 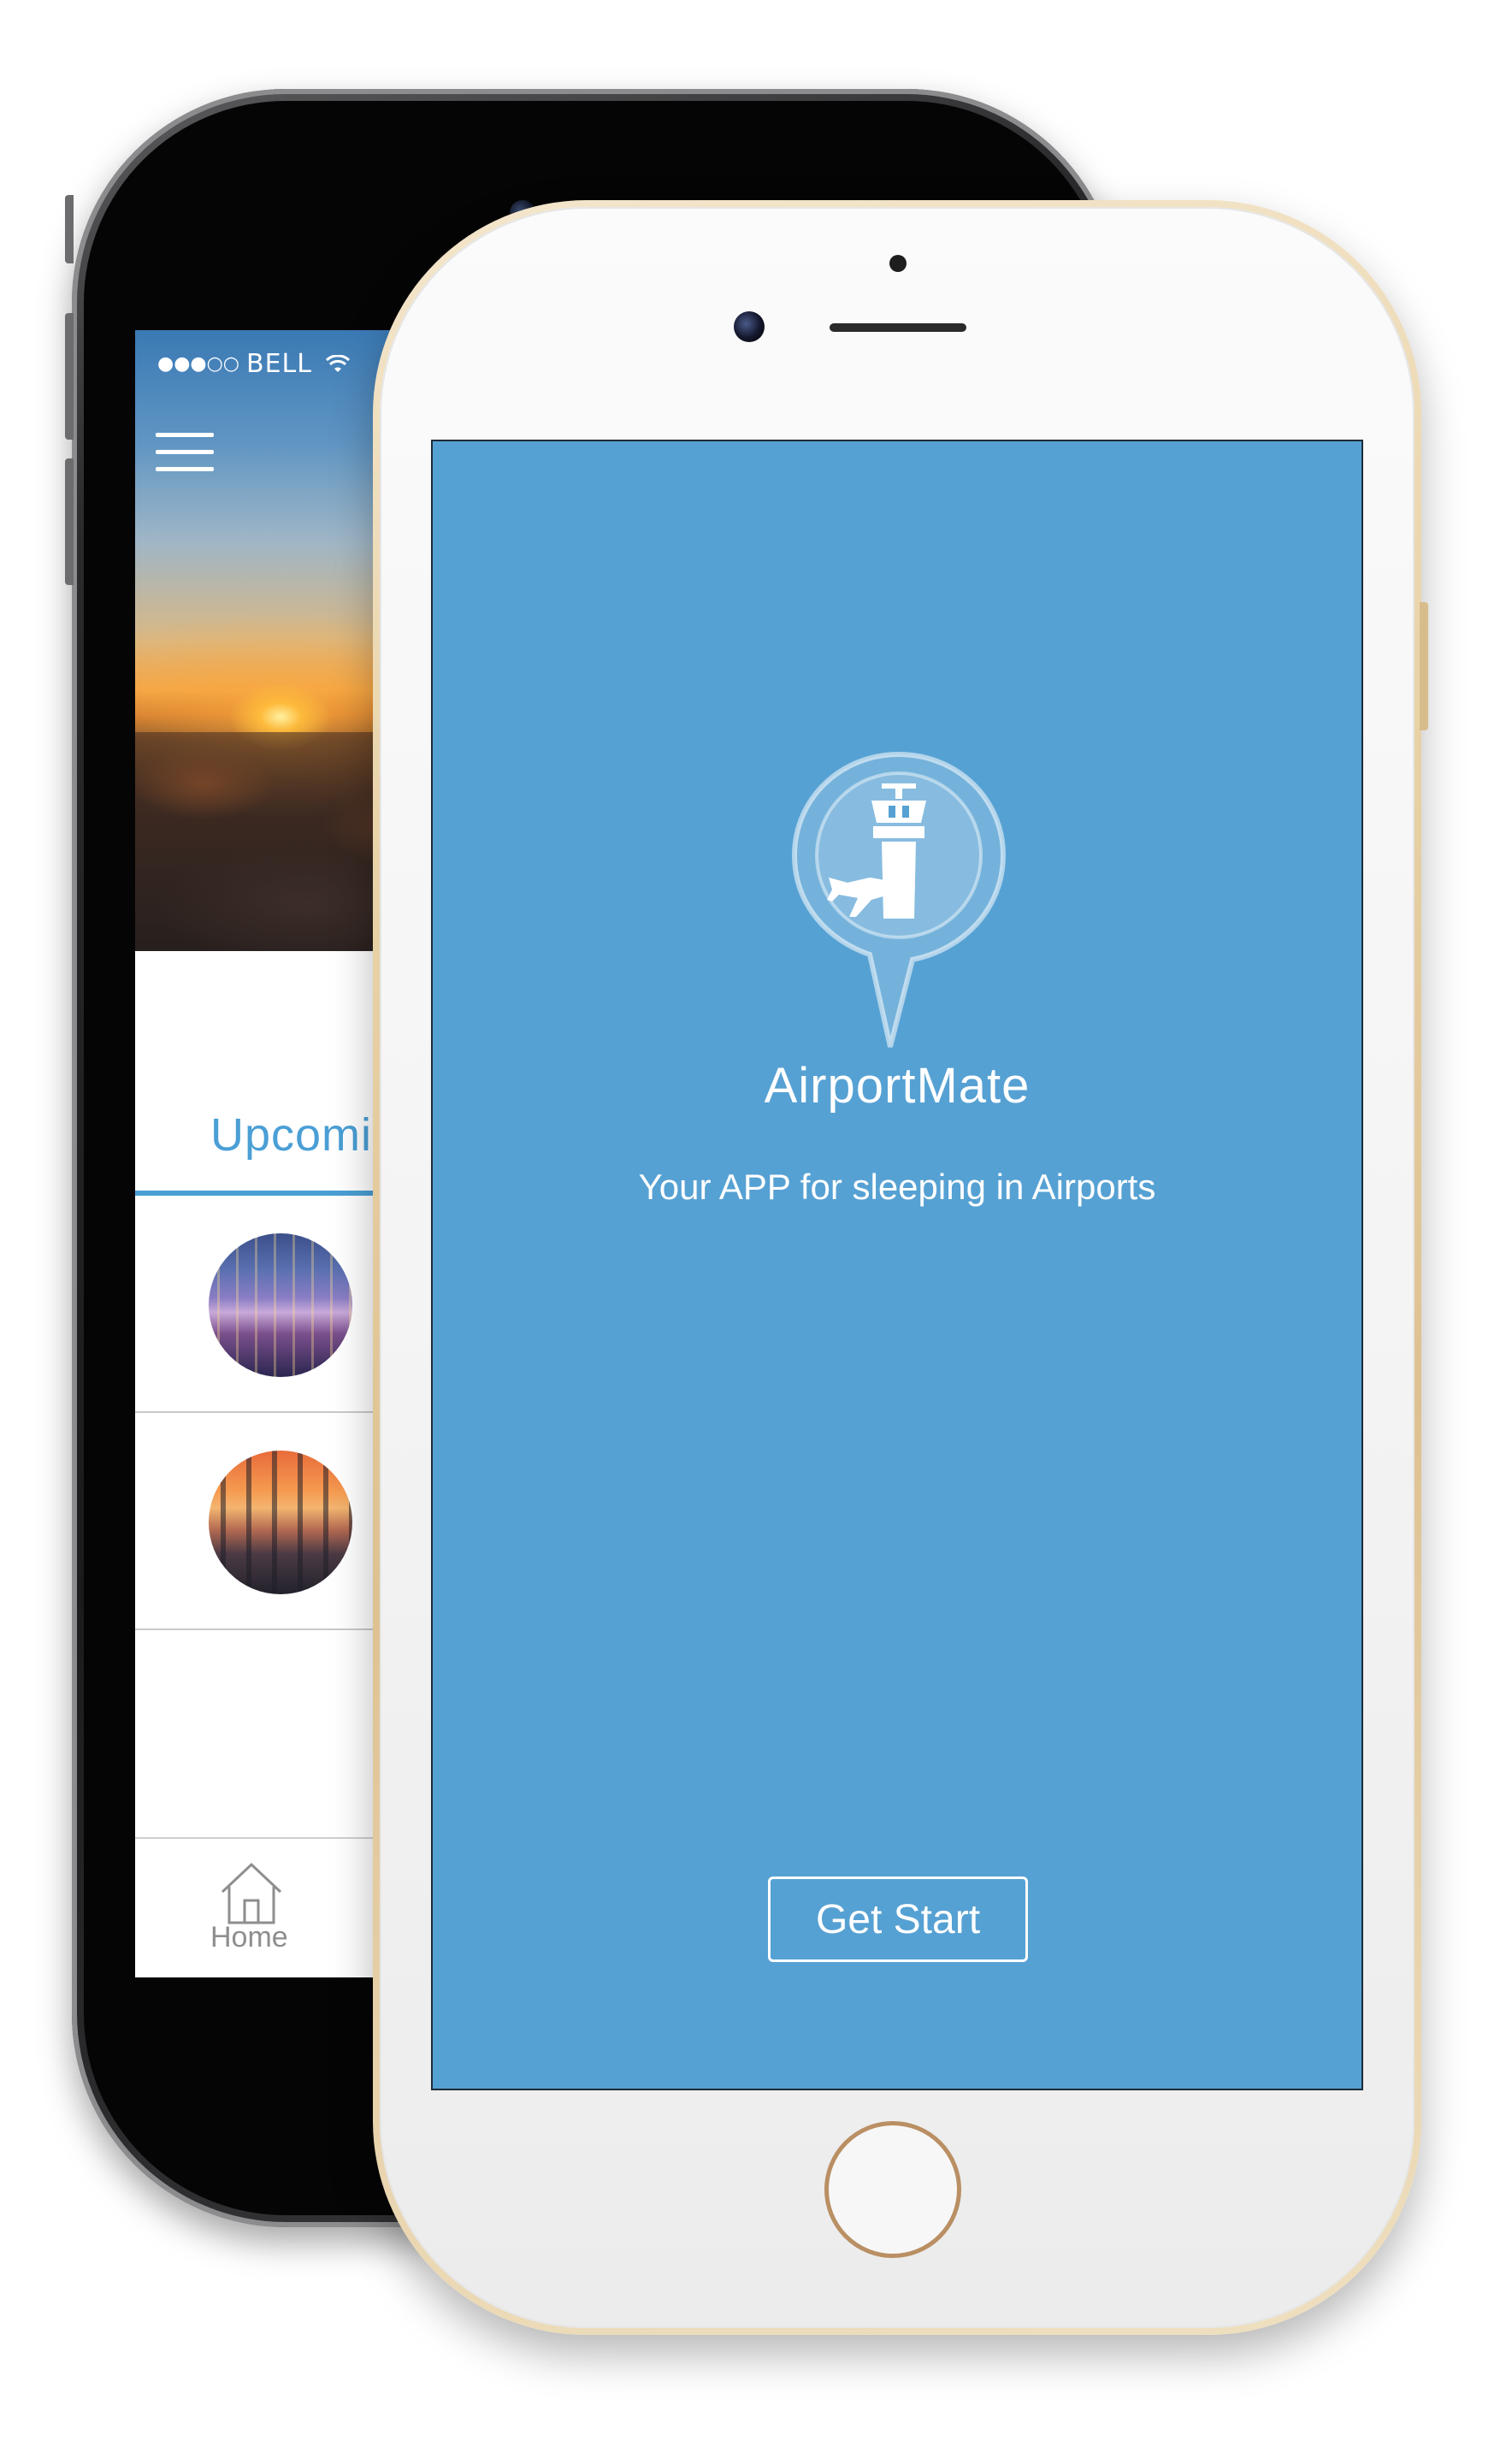 What do you see at coordinates (69, 521) in the screenshot?
I see `volume-down-button` at bounding box center [69, 521].